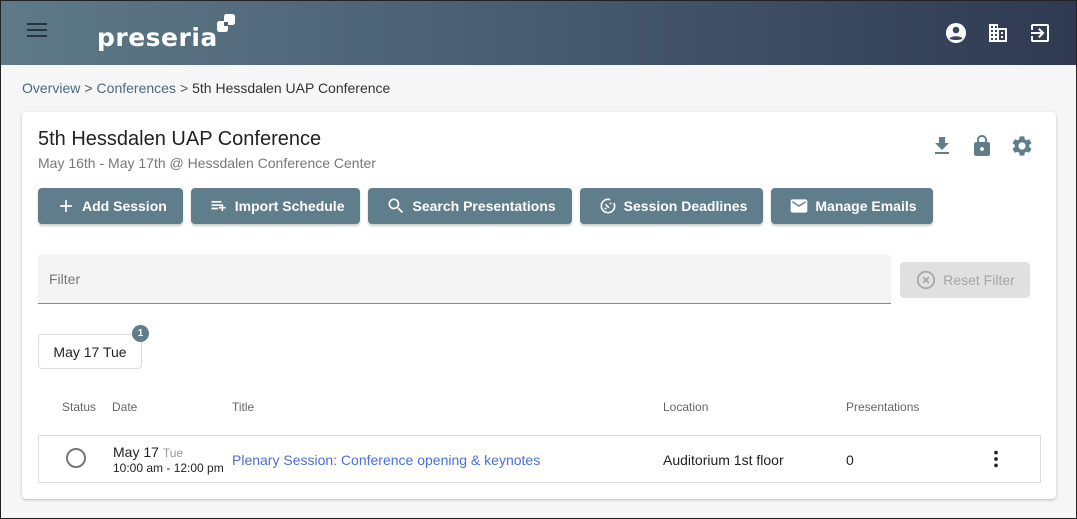 The image size is (1077, 519). Describe the element at coordinates (51, 88) in the screenshot. I see `breadcrumb-overview: Overview` at that location.